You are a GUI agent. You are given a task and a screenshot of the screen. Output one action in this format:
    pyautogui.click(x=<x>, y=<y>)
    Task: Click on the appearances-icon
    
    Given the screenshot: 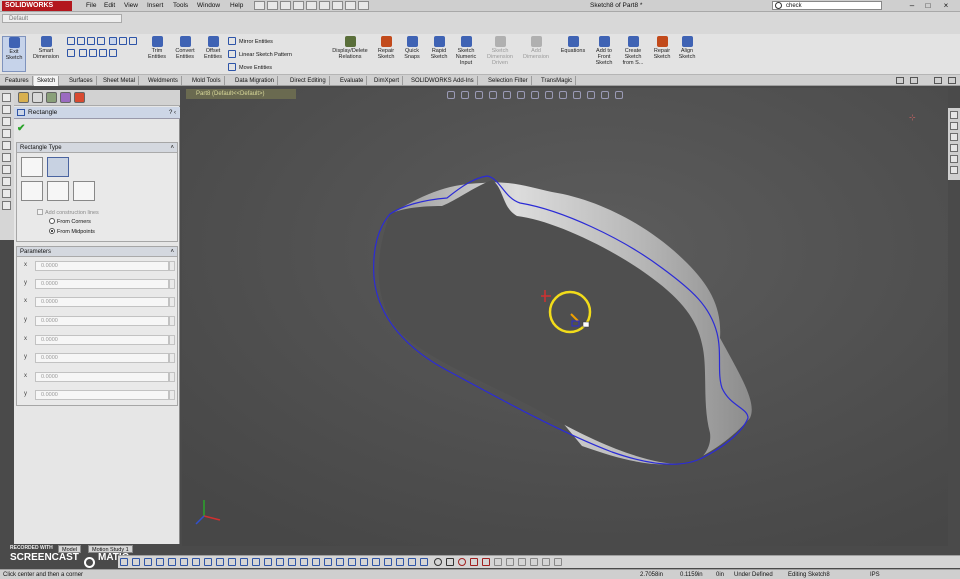 What is the action you would take?
    pyautogui.click(x=954, y=170)
    